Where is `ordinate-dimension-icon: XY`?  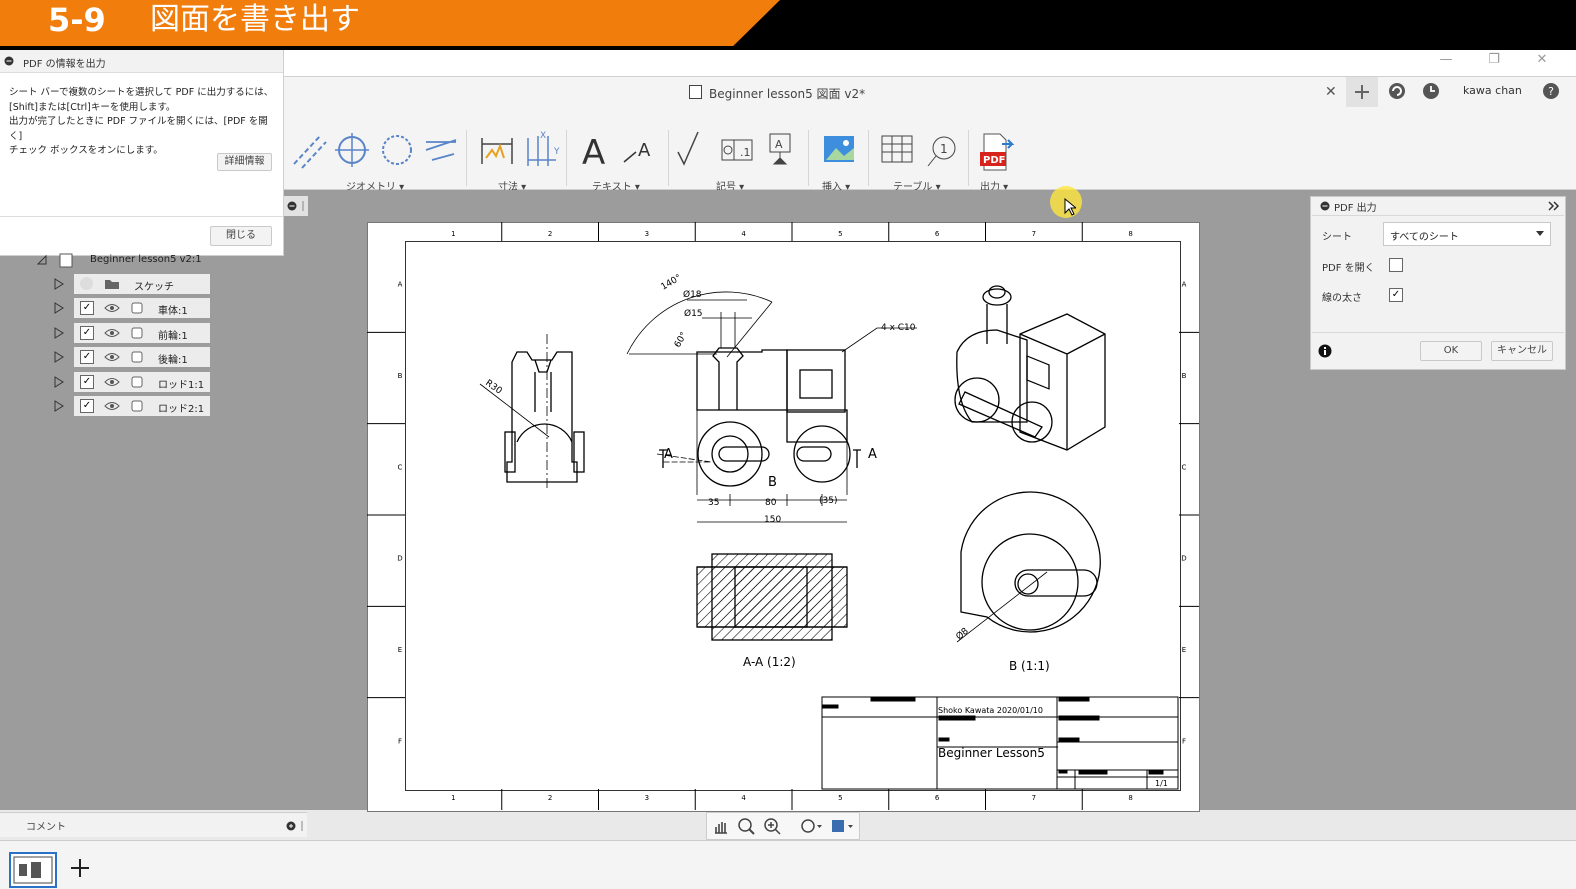 ordinate-dimension-icon: XY is located at coordinates (543, 148).